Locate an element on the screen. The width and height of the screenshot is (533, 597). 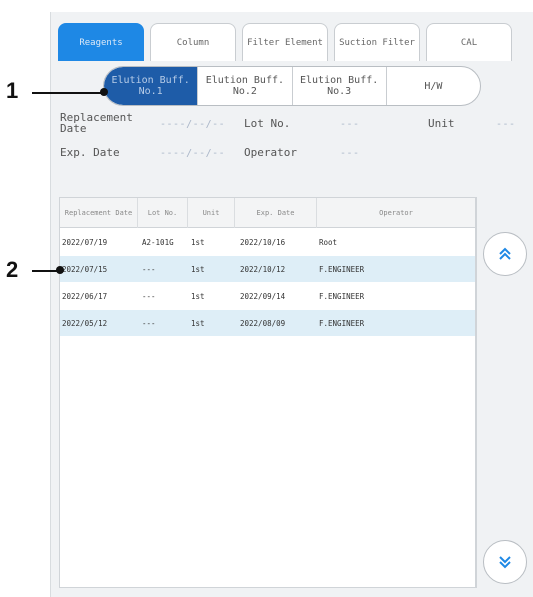
cell-replacement-date: 2022/06/17 is located at coordinates (85, 296).